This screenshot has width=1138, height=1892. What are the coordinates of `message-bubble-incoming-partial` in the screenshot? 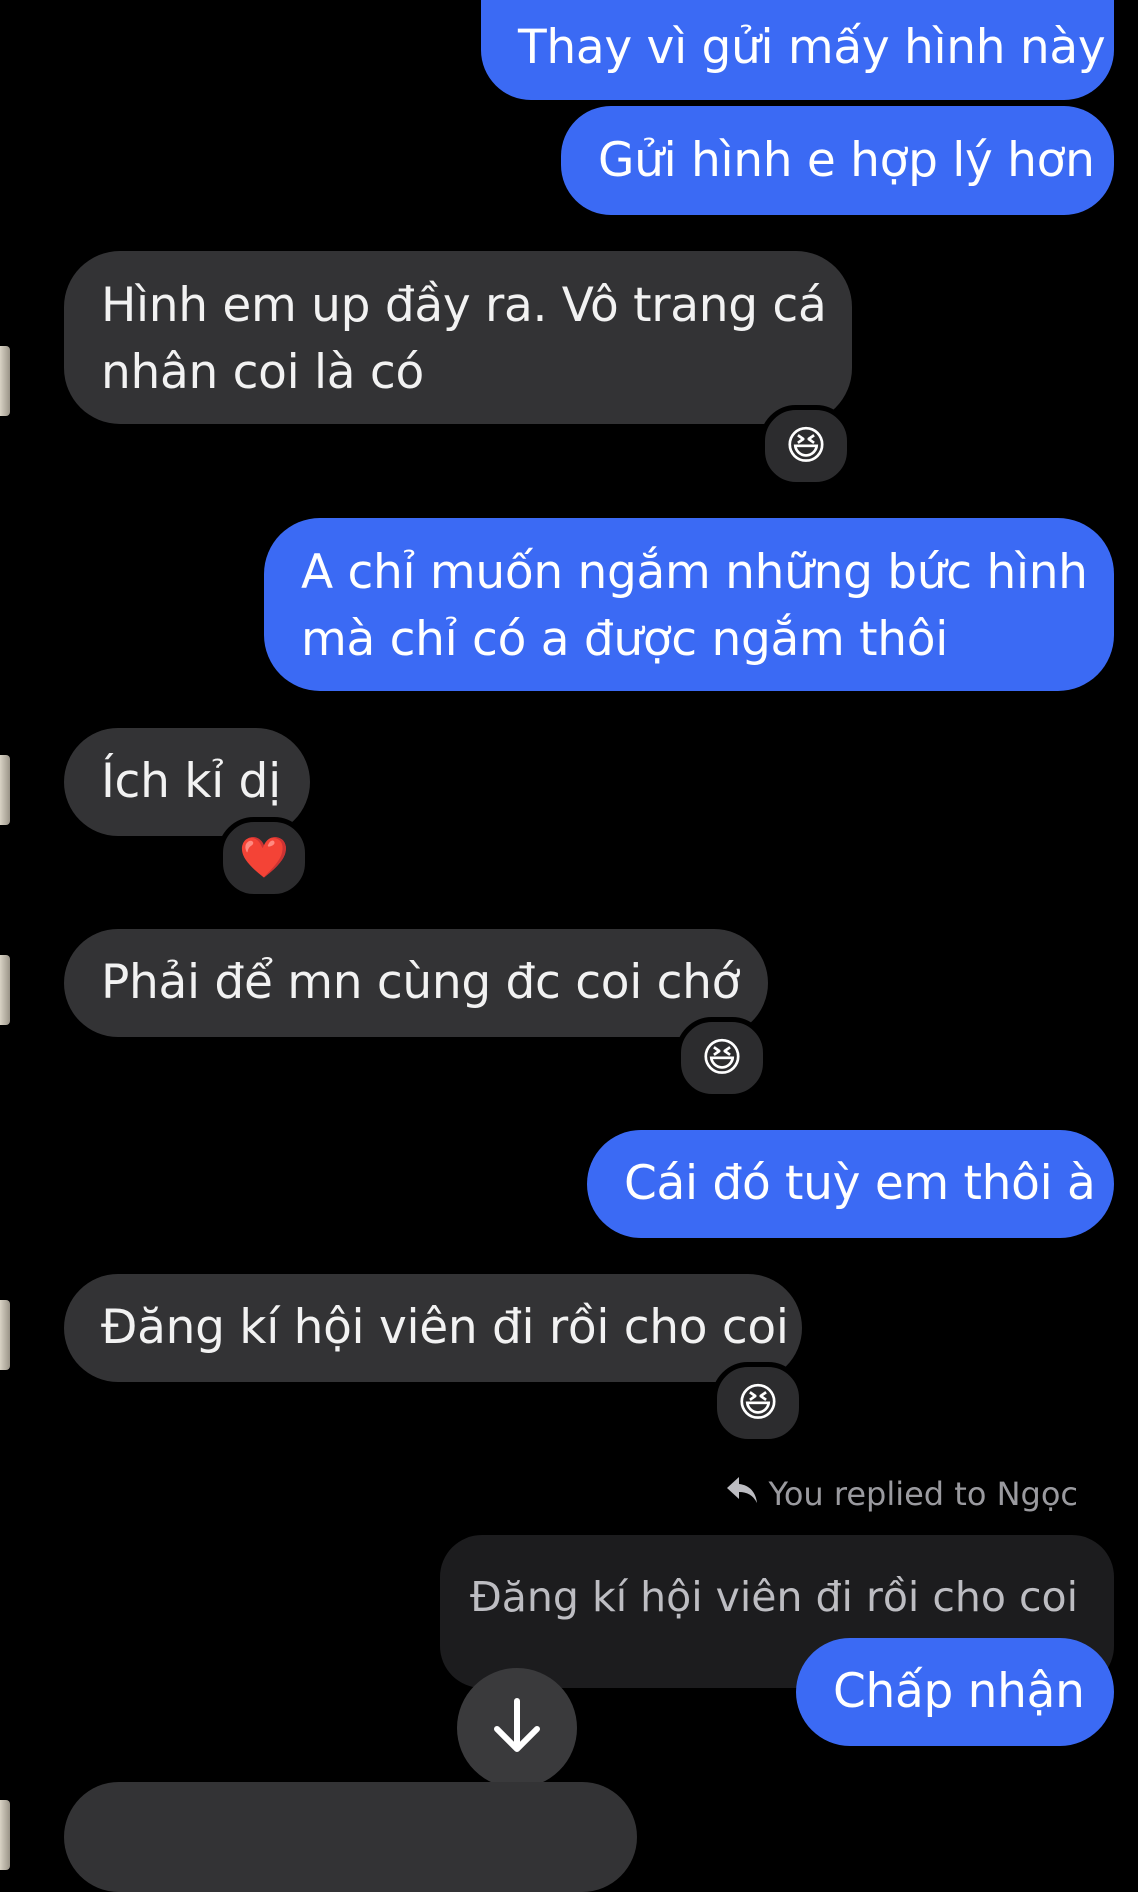 It's located at (350, 1837).